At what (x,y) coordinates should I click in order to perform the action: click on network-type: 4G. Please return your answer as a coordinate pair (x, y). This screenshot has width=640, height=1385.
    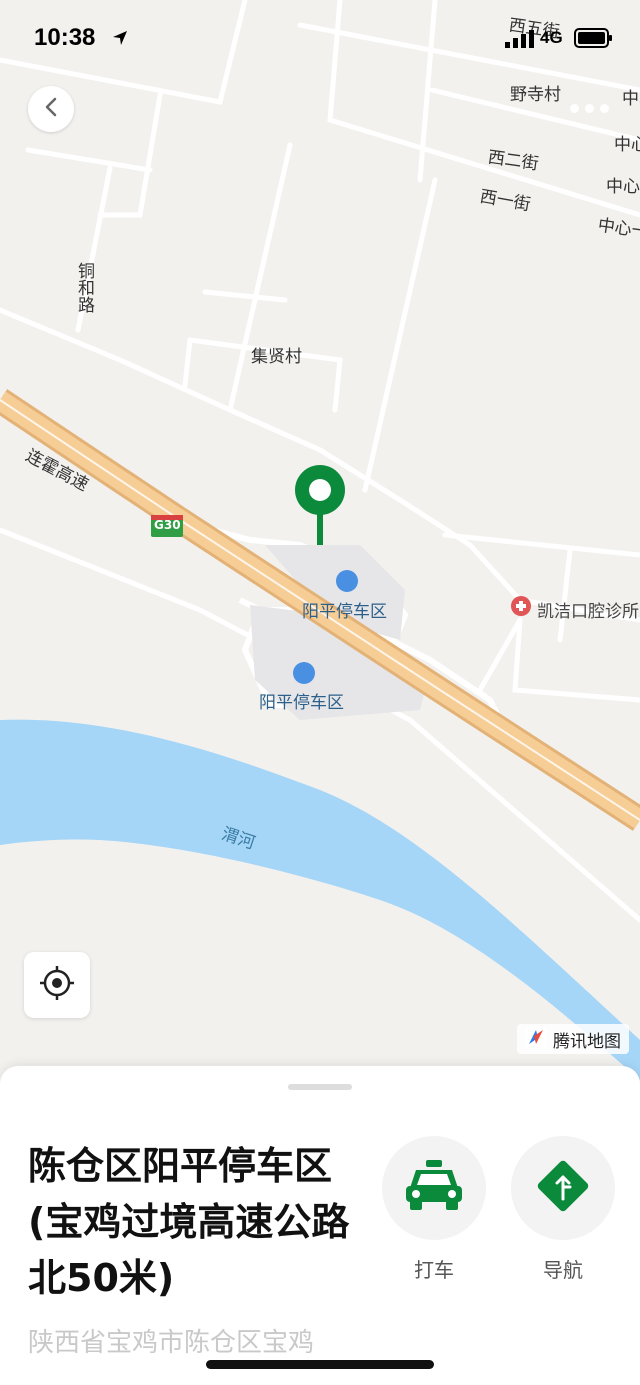
    Looking at the image, I should click on (551, 37).